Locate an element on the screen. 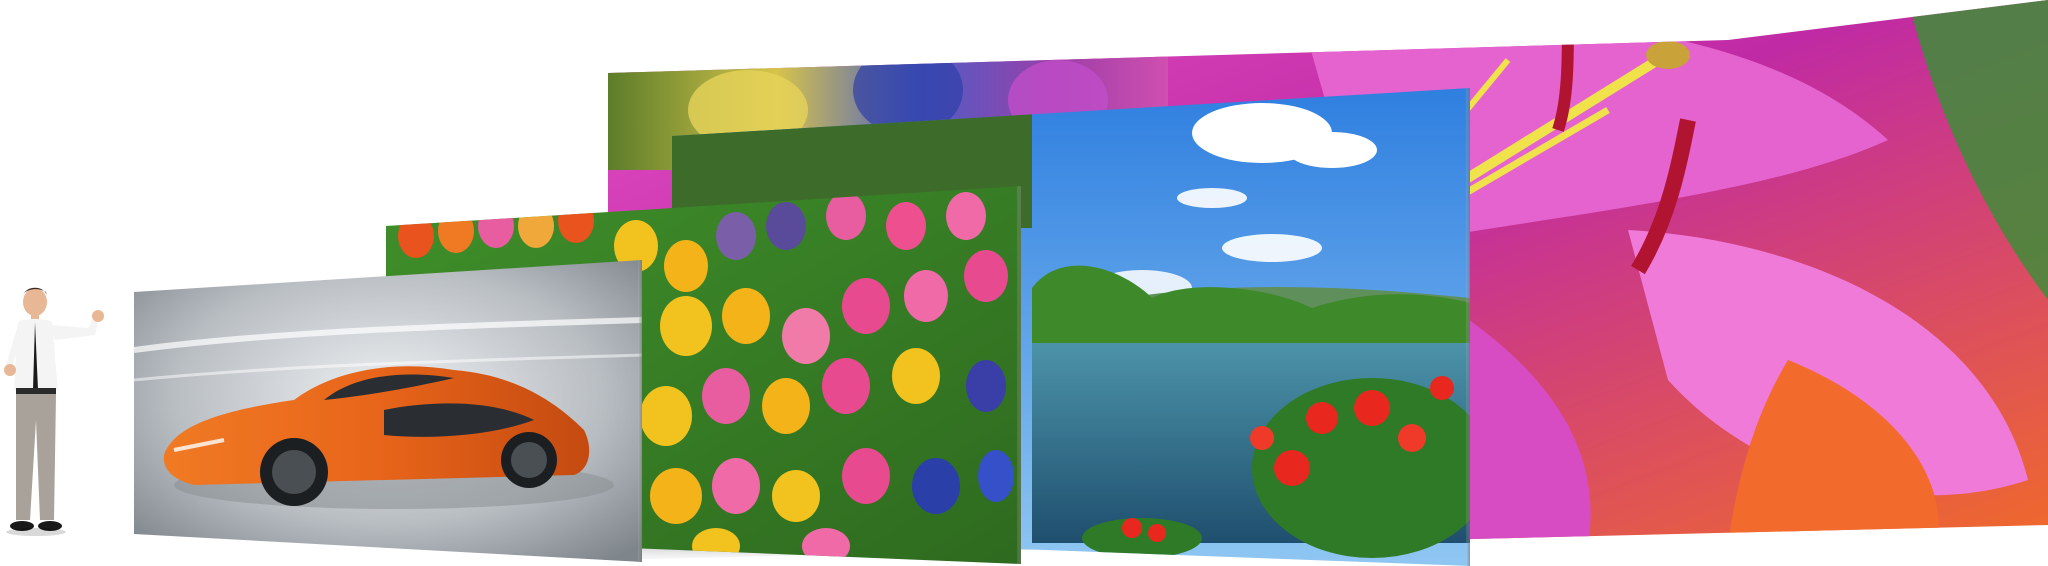  car-photo is located at coordinates (388, 411).